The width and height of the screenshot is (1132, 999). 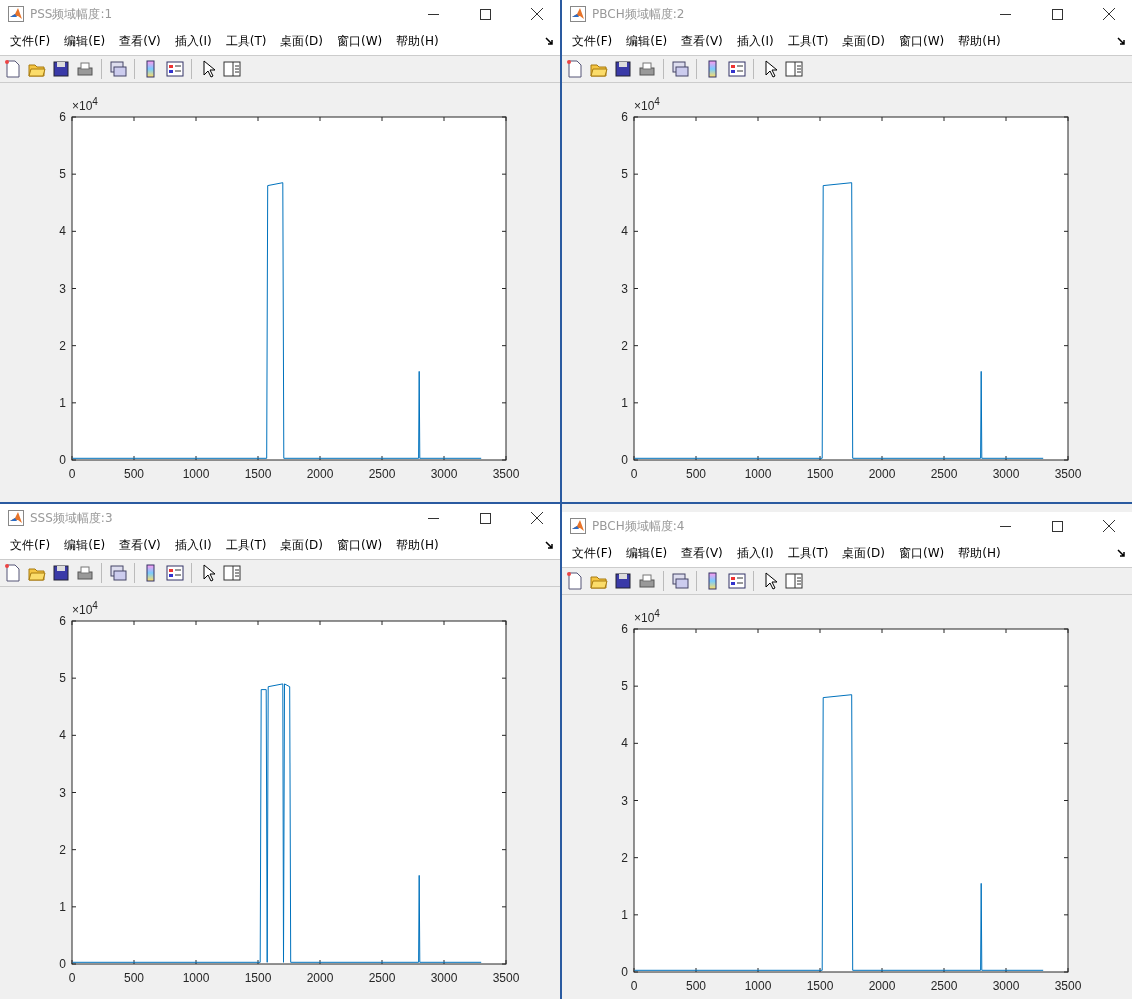 What do you see at coordinates (62, 906) in the screenshot?
I see `y-tick-label: 1` at bounding box center [62, 906].